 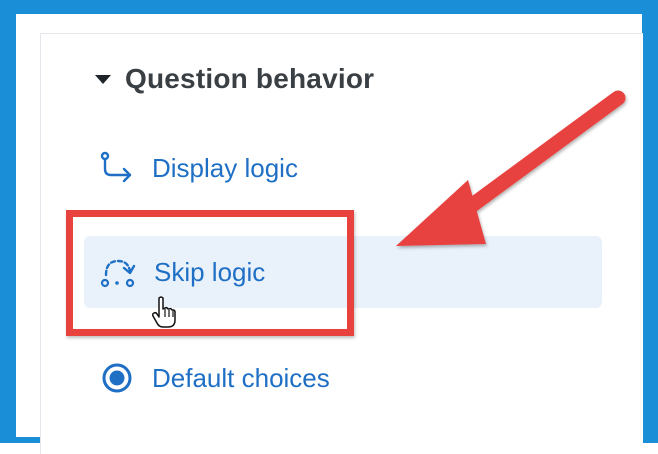 I want to click on display-logic-icon, so click(x=117, y=168).